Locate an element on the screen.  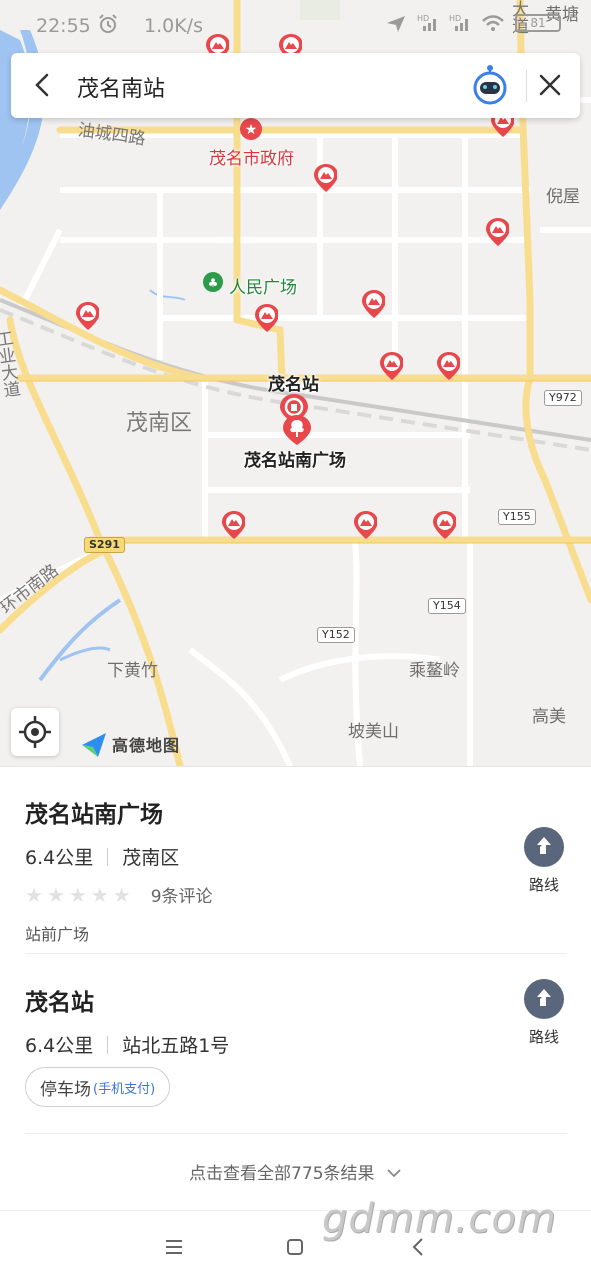
battery-indicator: 81 is located at coordinates (538, 23).